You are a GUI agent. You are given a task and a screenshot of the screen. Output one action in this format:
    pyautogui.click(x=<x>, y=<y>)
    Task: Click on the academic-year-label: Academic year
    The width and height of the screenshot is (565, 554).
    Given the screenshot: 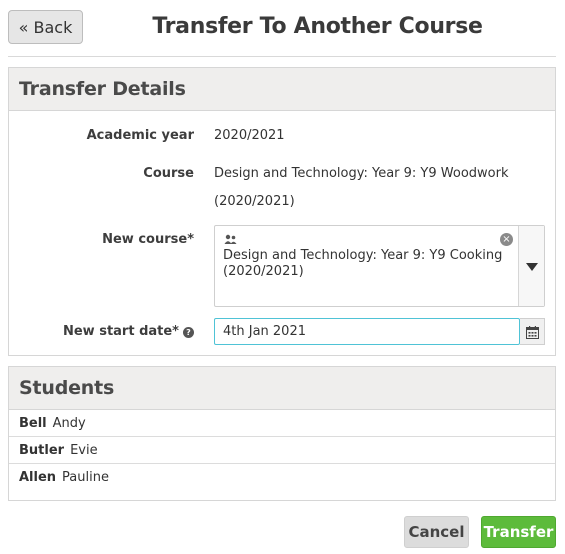 What is the action you would take?
    pyautogui.click(x=140, y=135)
    